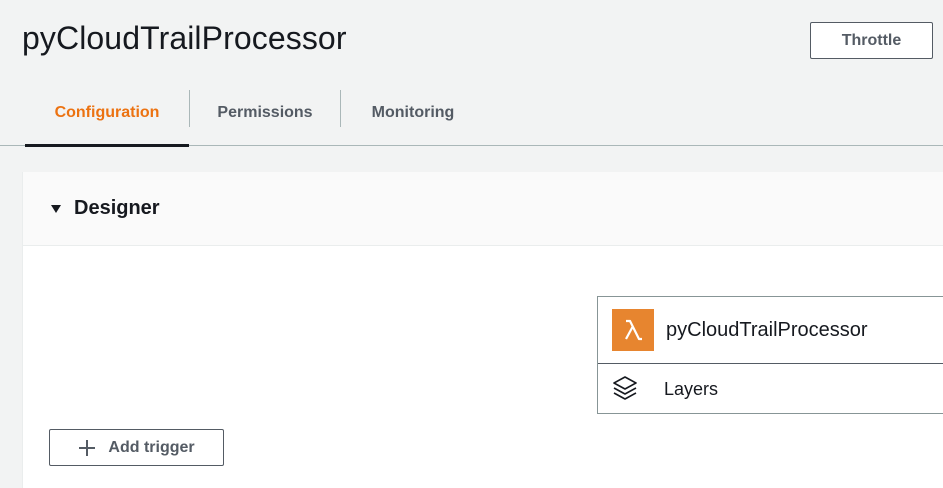 Image resolution: width=943 pixels, height=488 pixels. What do you see at coordinates (413, 113) in the screenshot?
I see `tab-monitoring: Monitoring` at bounding box center [413, 113].